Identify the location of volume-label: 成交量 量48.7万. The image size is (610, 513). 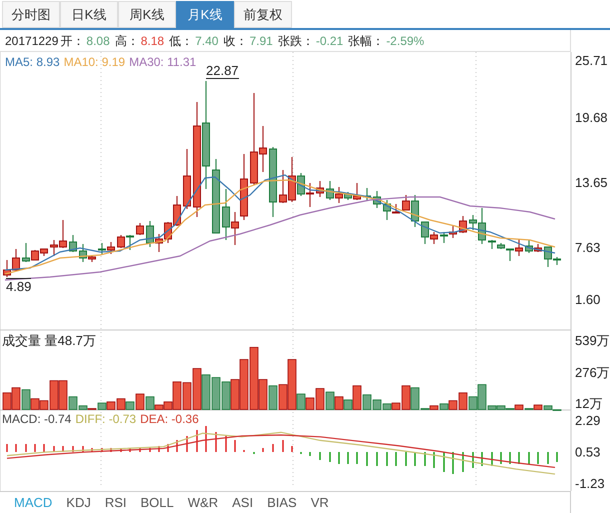
(49, 340).